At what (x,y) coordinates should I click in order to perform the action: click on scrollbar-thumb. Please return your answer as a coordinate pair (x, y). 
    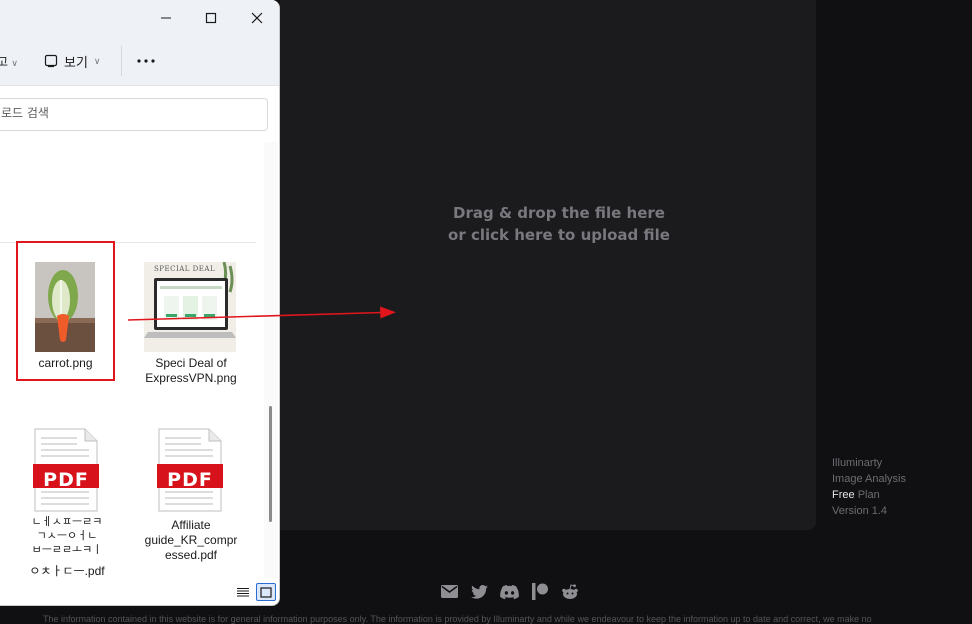
    Looking at the image, I should click on (270, 464).